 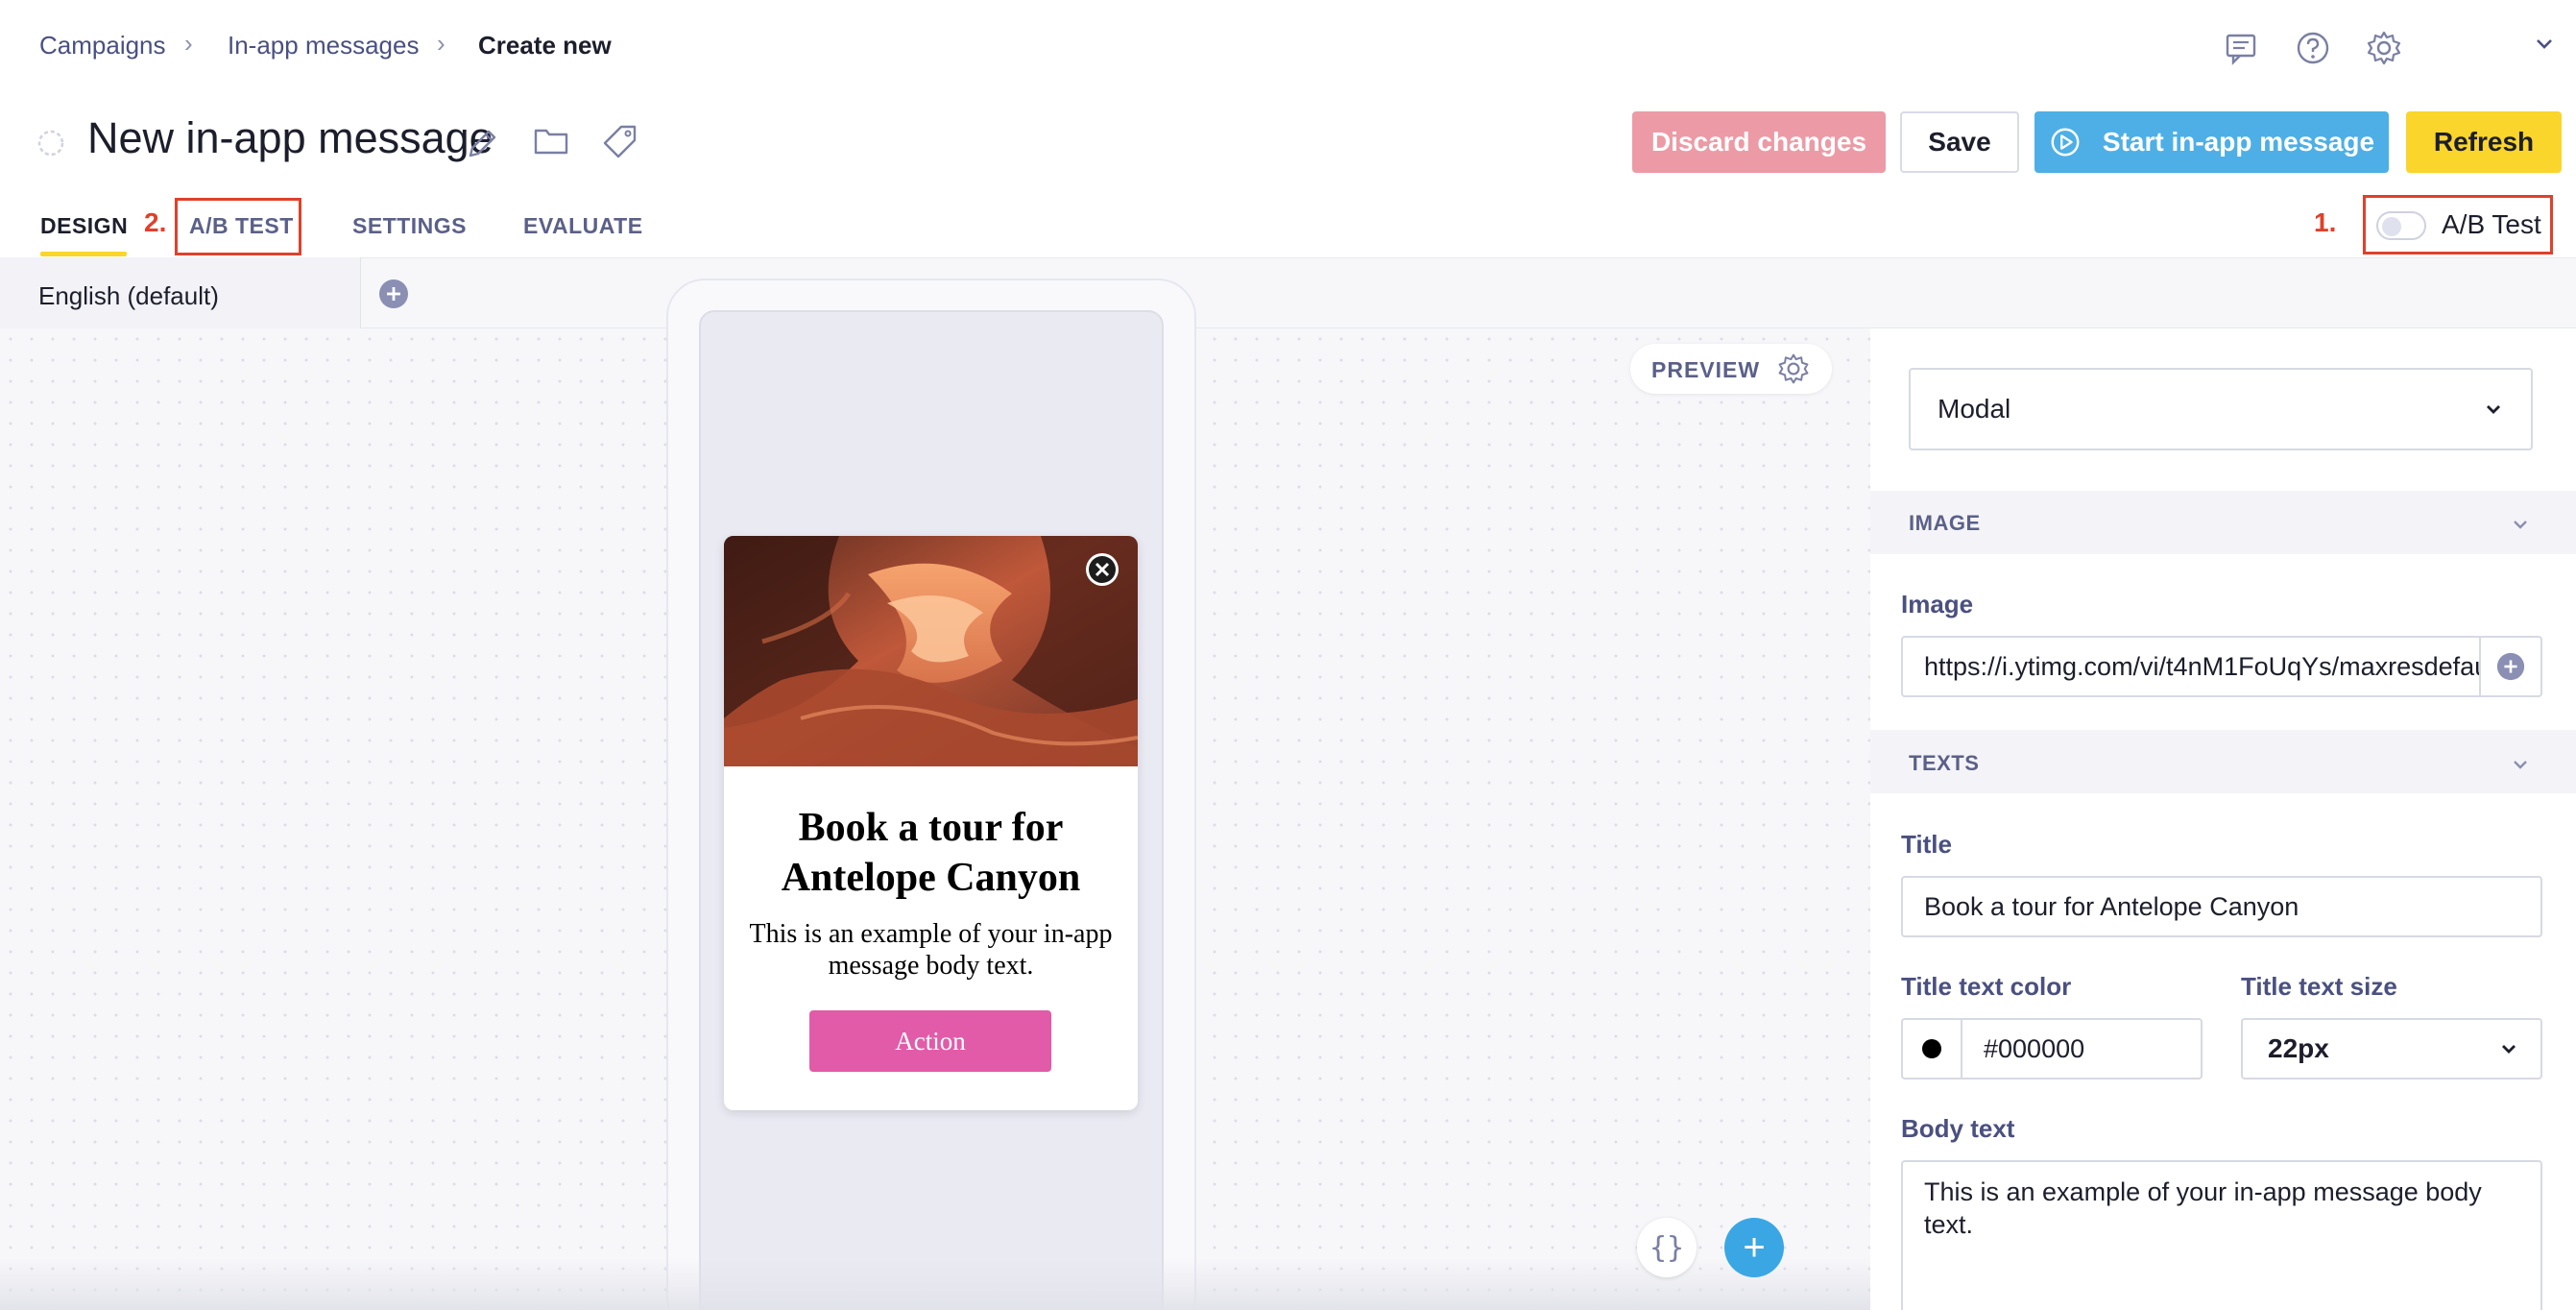 What do you see at coordinates (1759, 142) in the screenshot?
I see `discard-changes-button: Discard changes` at bounding box center [1759, 142].